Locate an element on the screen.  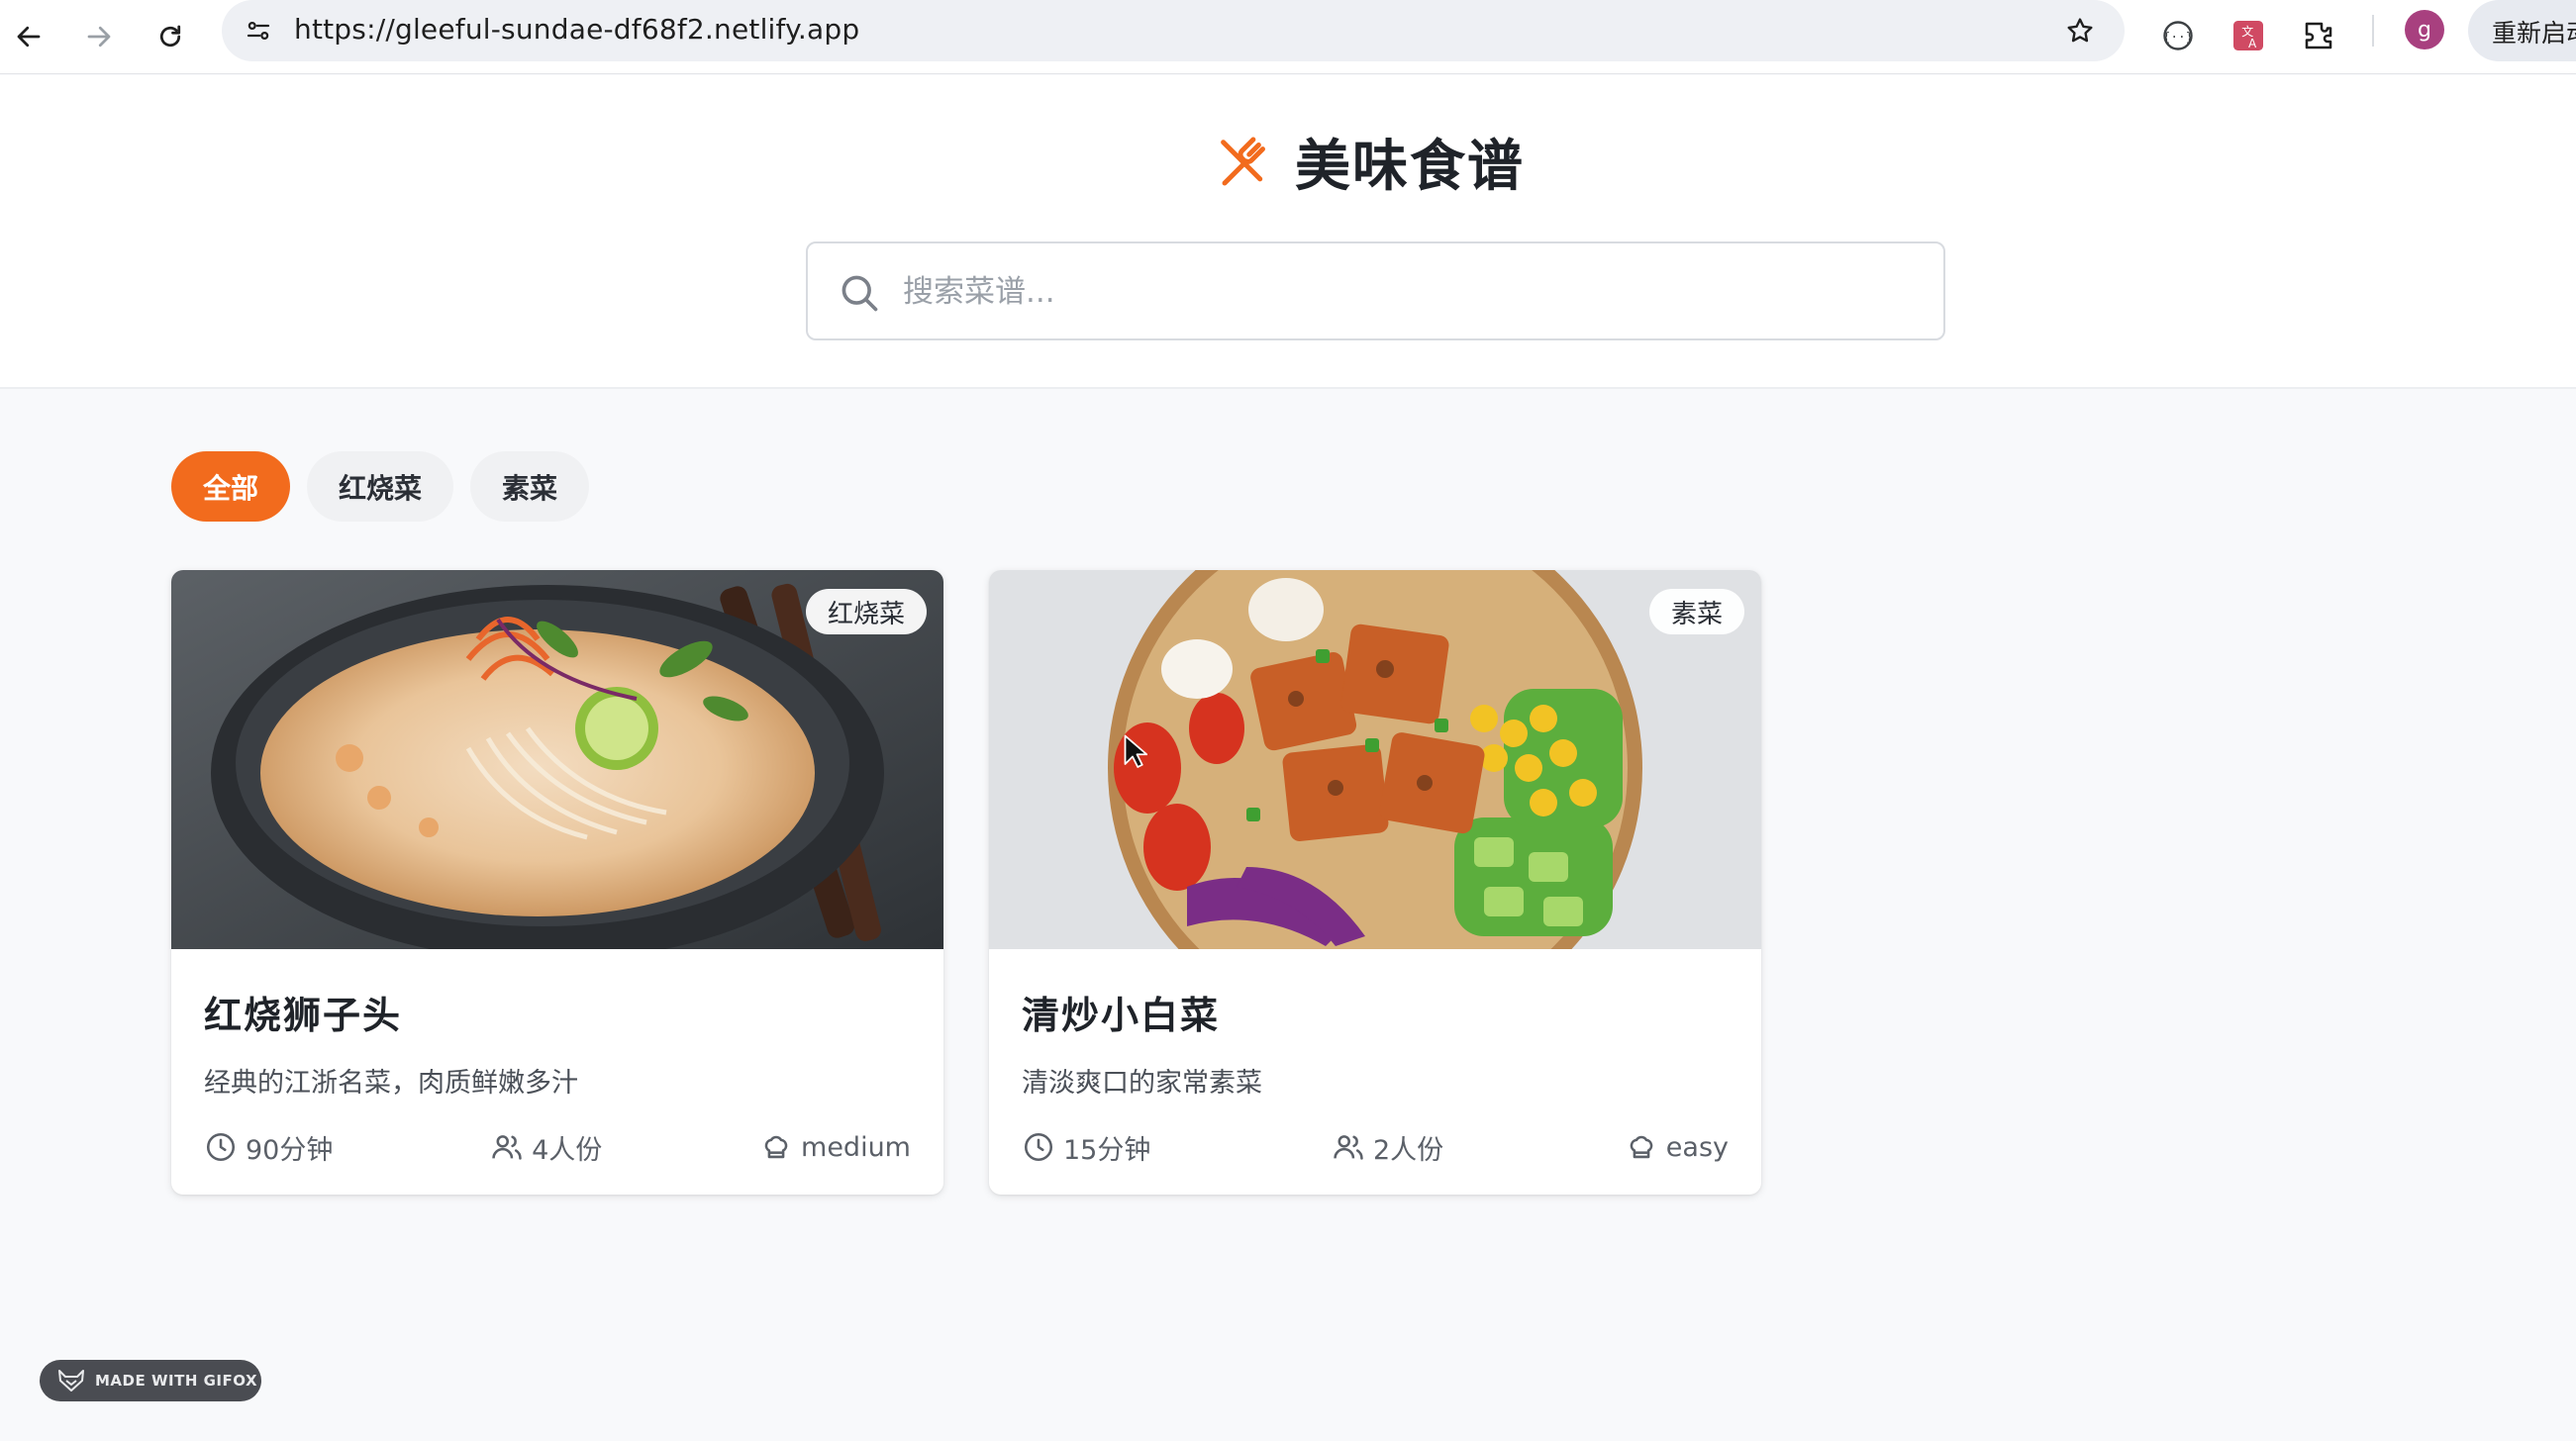
cook-time: 15分钟 is located at coordinates (1086, 1147).